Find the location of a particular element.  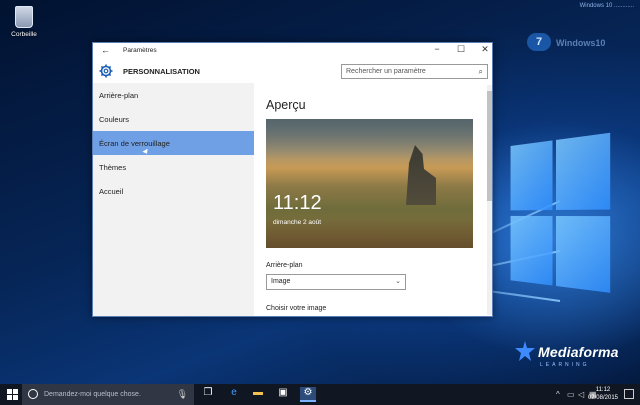

sidebar-item-label: Couleurs is located at coordinates (114, 119).